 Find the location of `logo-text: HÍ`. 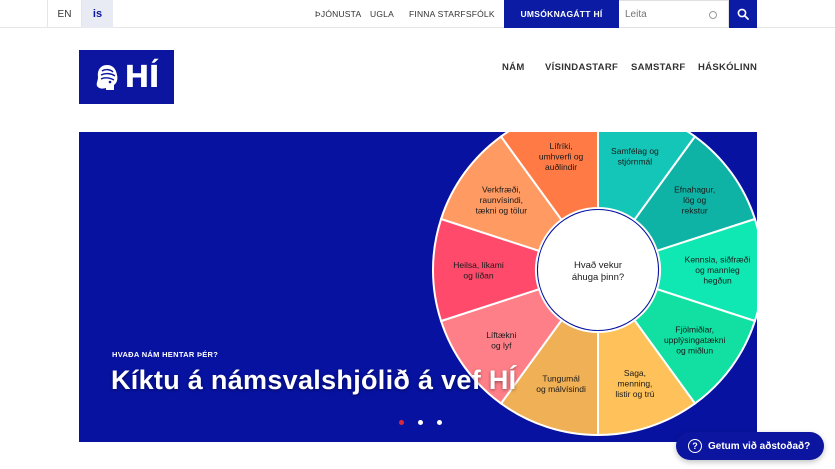

logo-text: HÍ is located at coordinates (141, 77).